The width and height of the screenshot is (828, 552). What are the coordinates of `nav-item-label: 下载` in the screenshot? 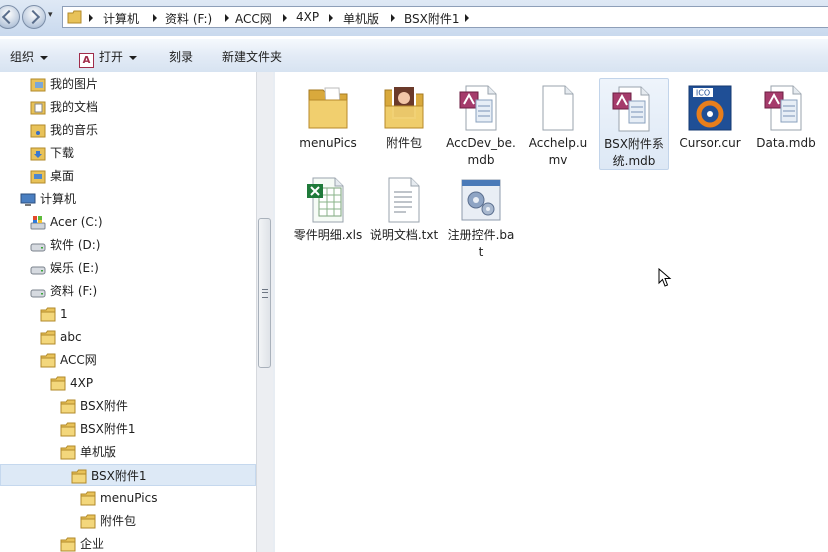 It's located at (62, 153).